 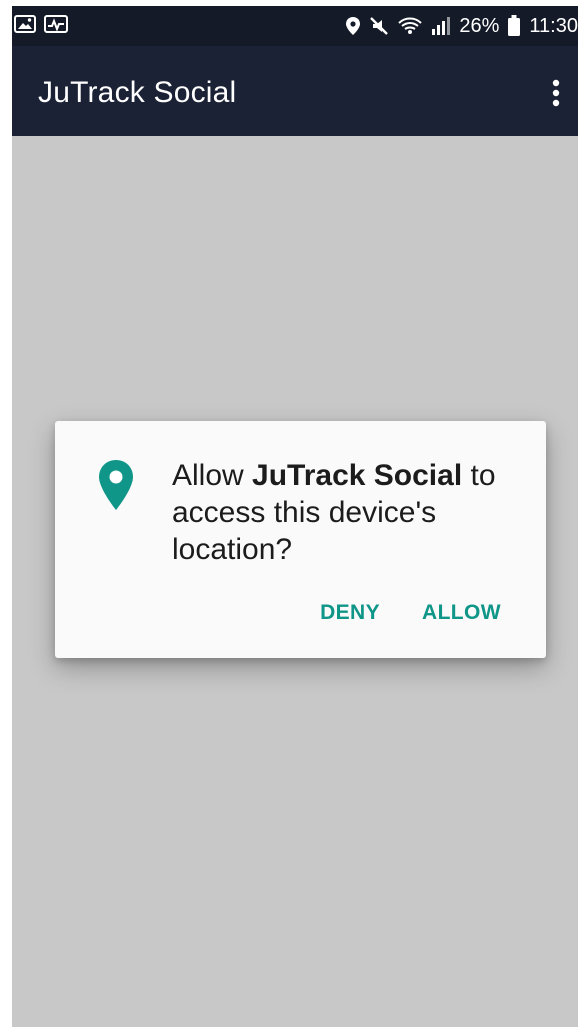 What do you see at coordinates (379, 26) in the screenshot?
I see `mute-icon` at bounding box center [379, 26].